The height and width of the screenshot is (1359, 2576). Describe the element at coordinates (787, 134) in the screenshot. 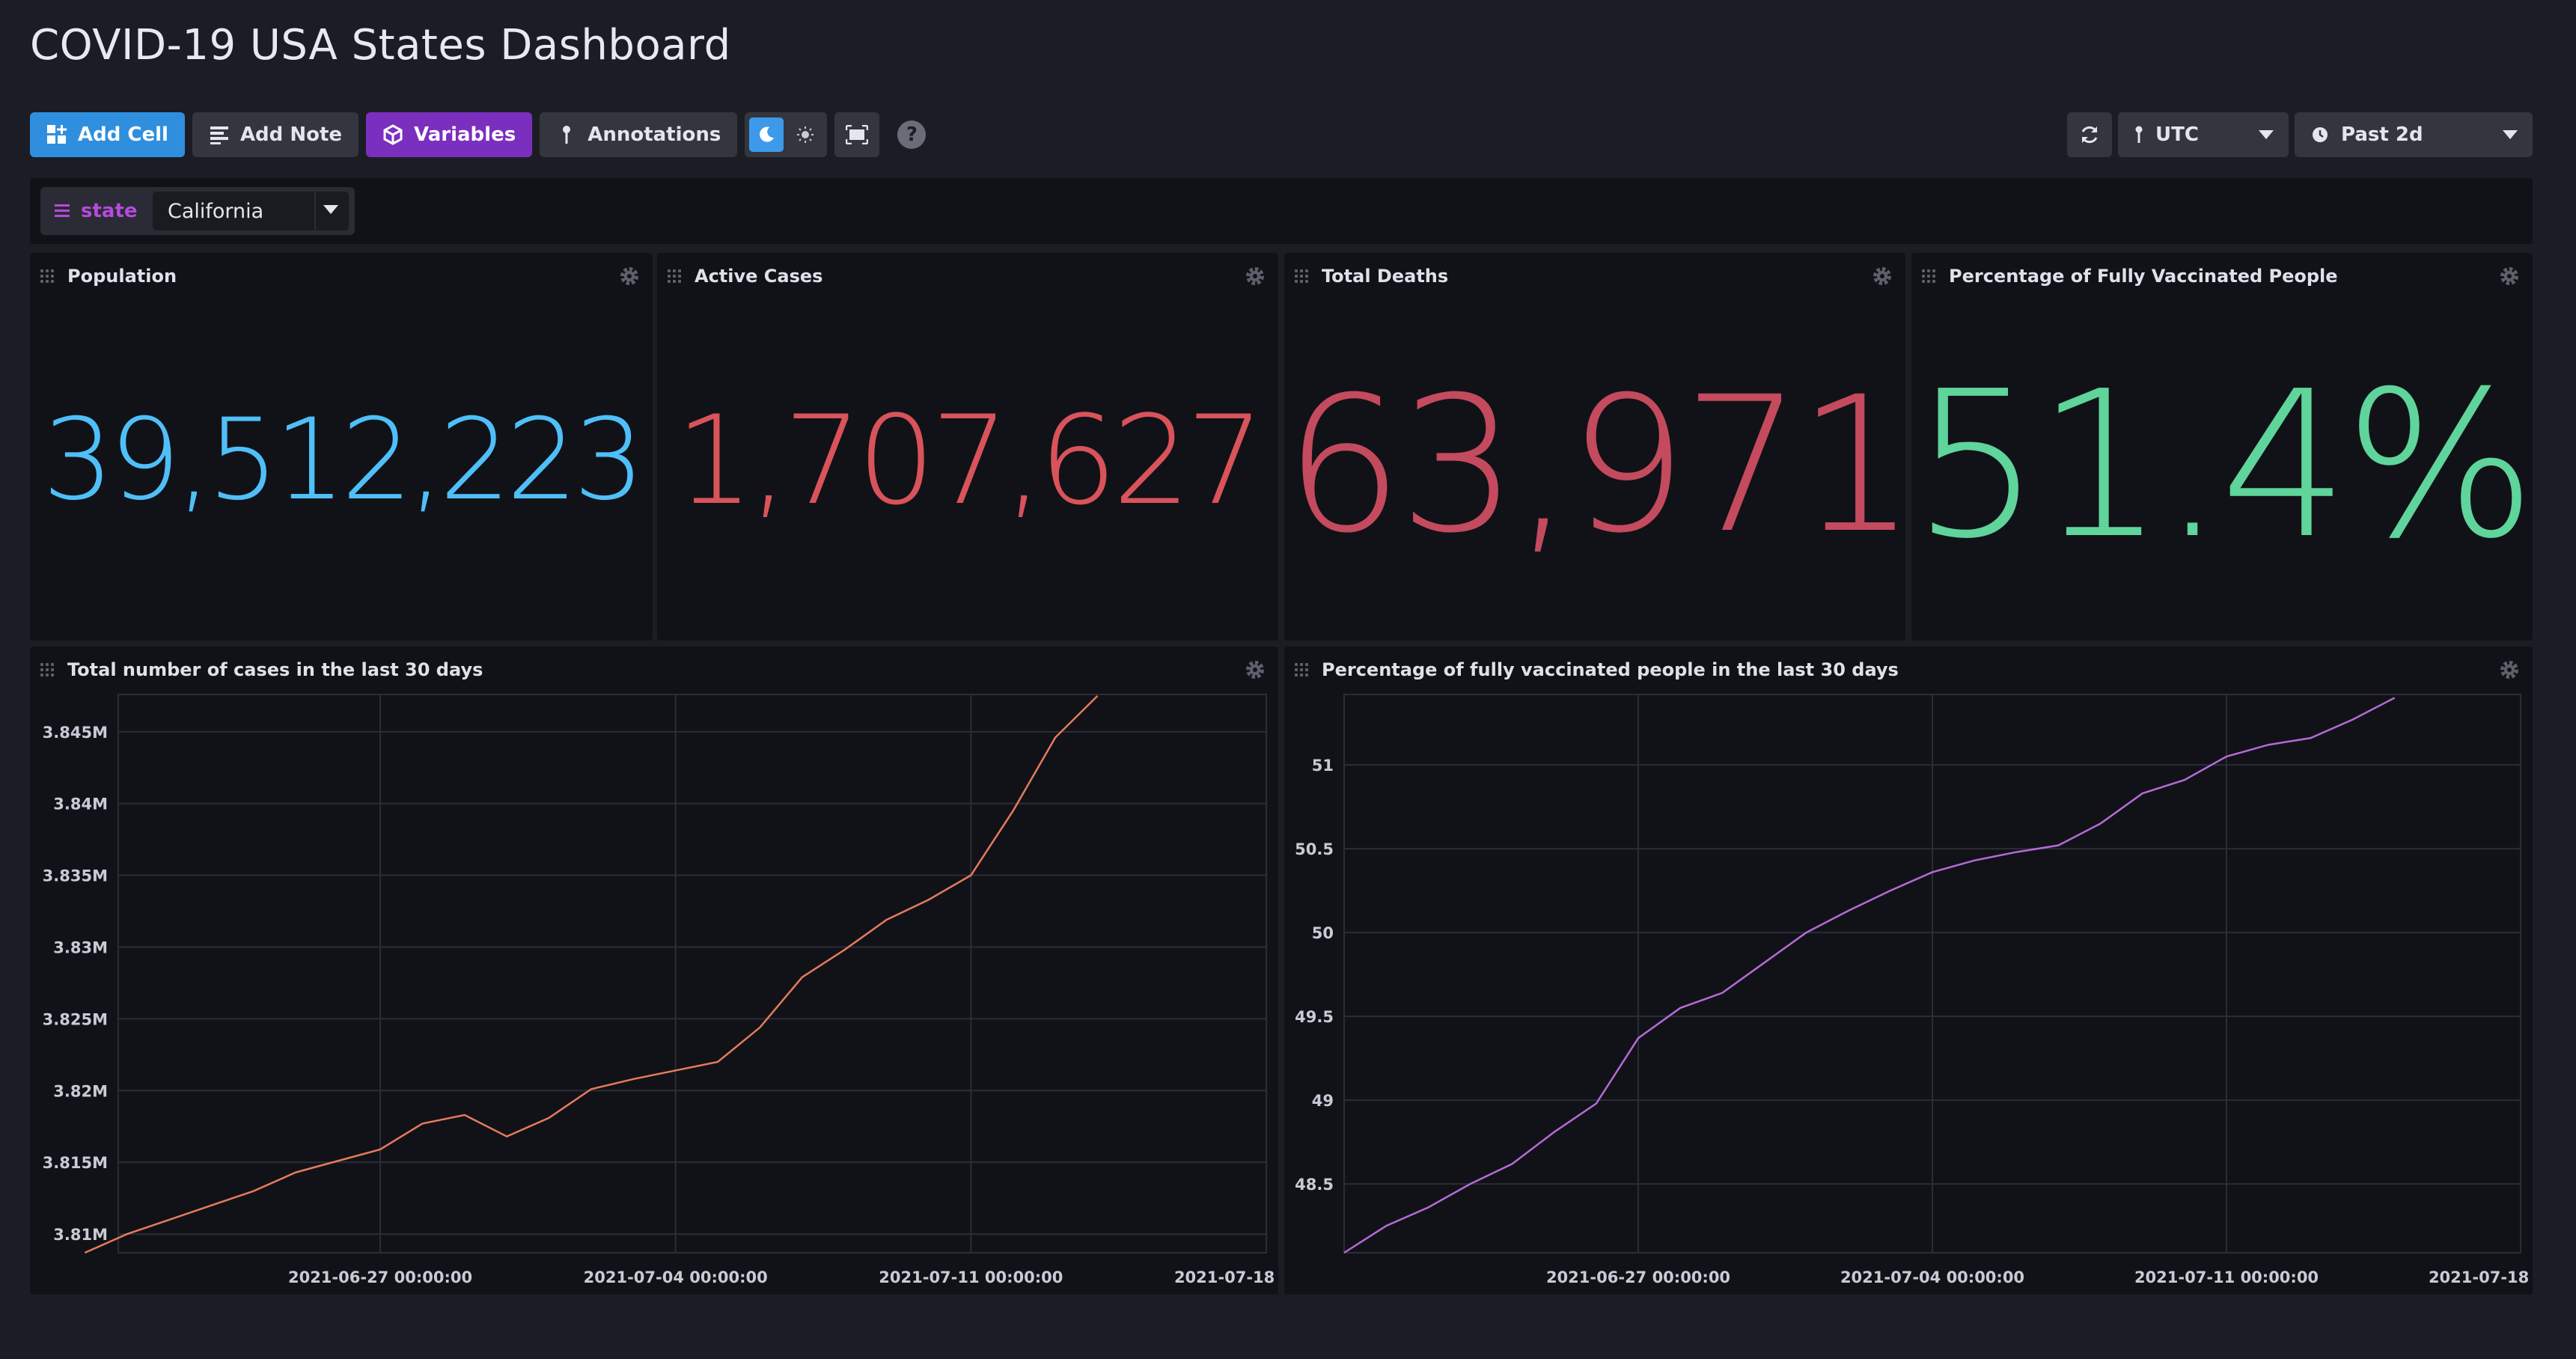

I see `theme-toggle` at that location.